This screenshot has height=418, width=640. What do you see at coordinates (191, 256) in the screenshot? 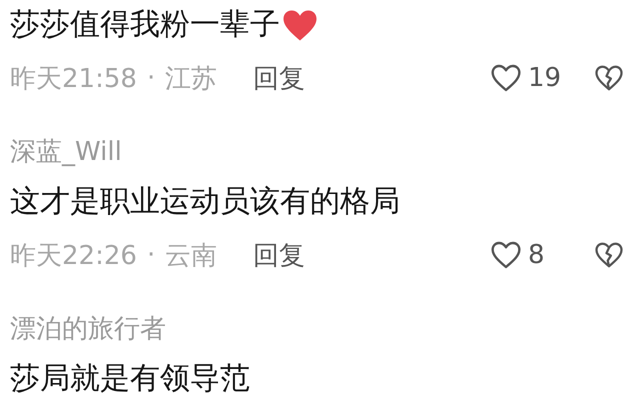
I see `comment-location: 云南` at bounding box center [191, 256].